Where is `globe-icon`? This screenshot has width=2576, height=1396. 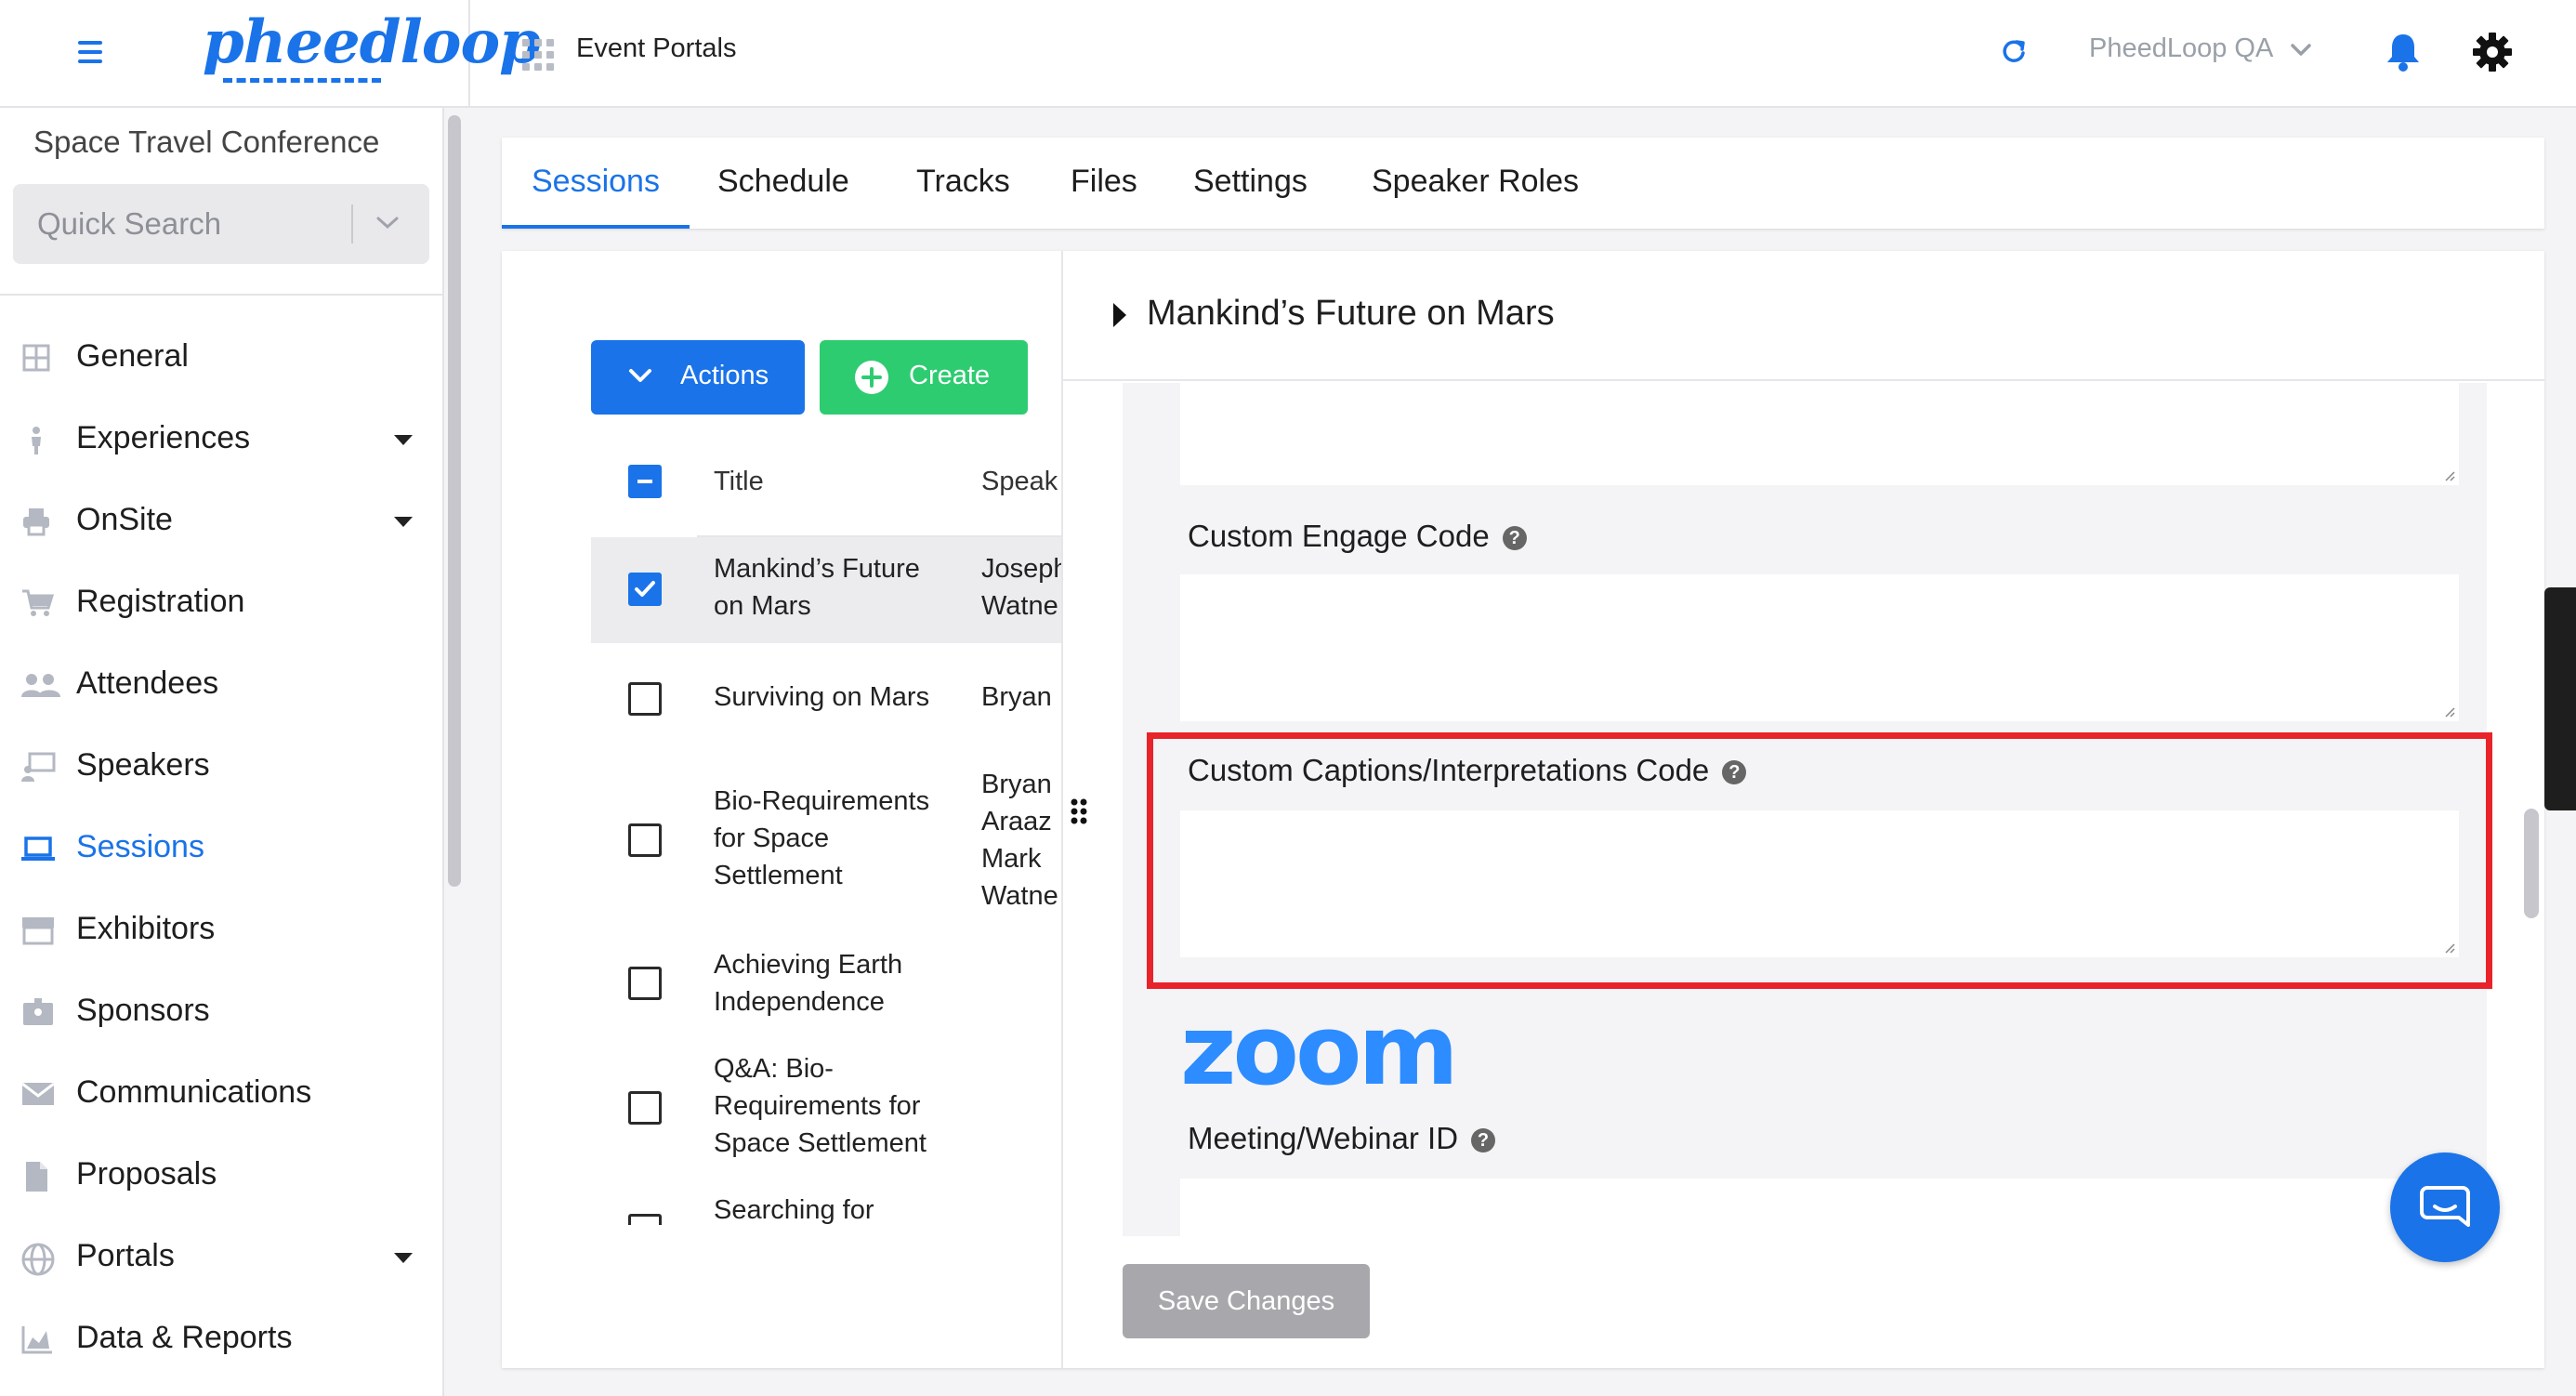
globe-icon is located at coordinates (38, 1259).